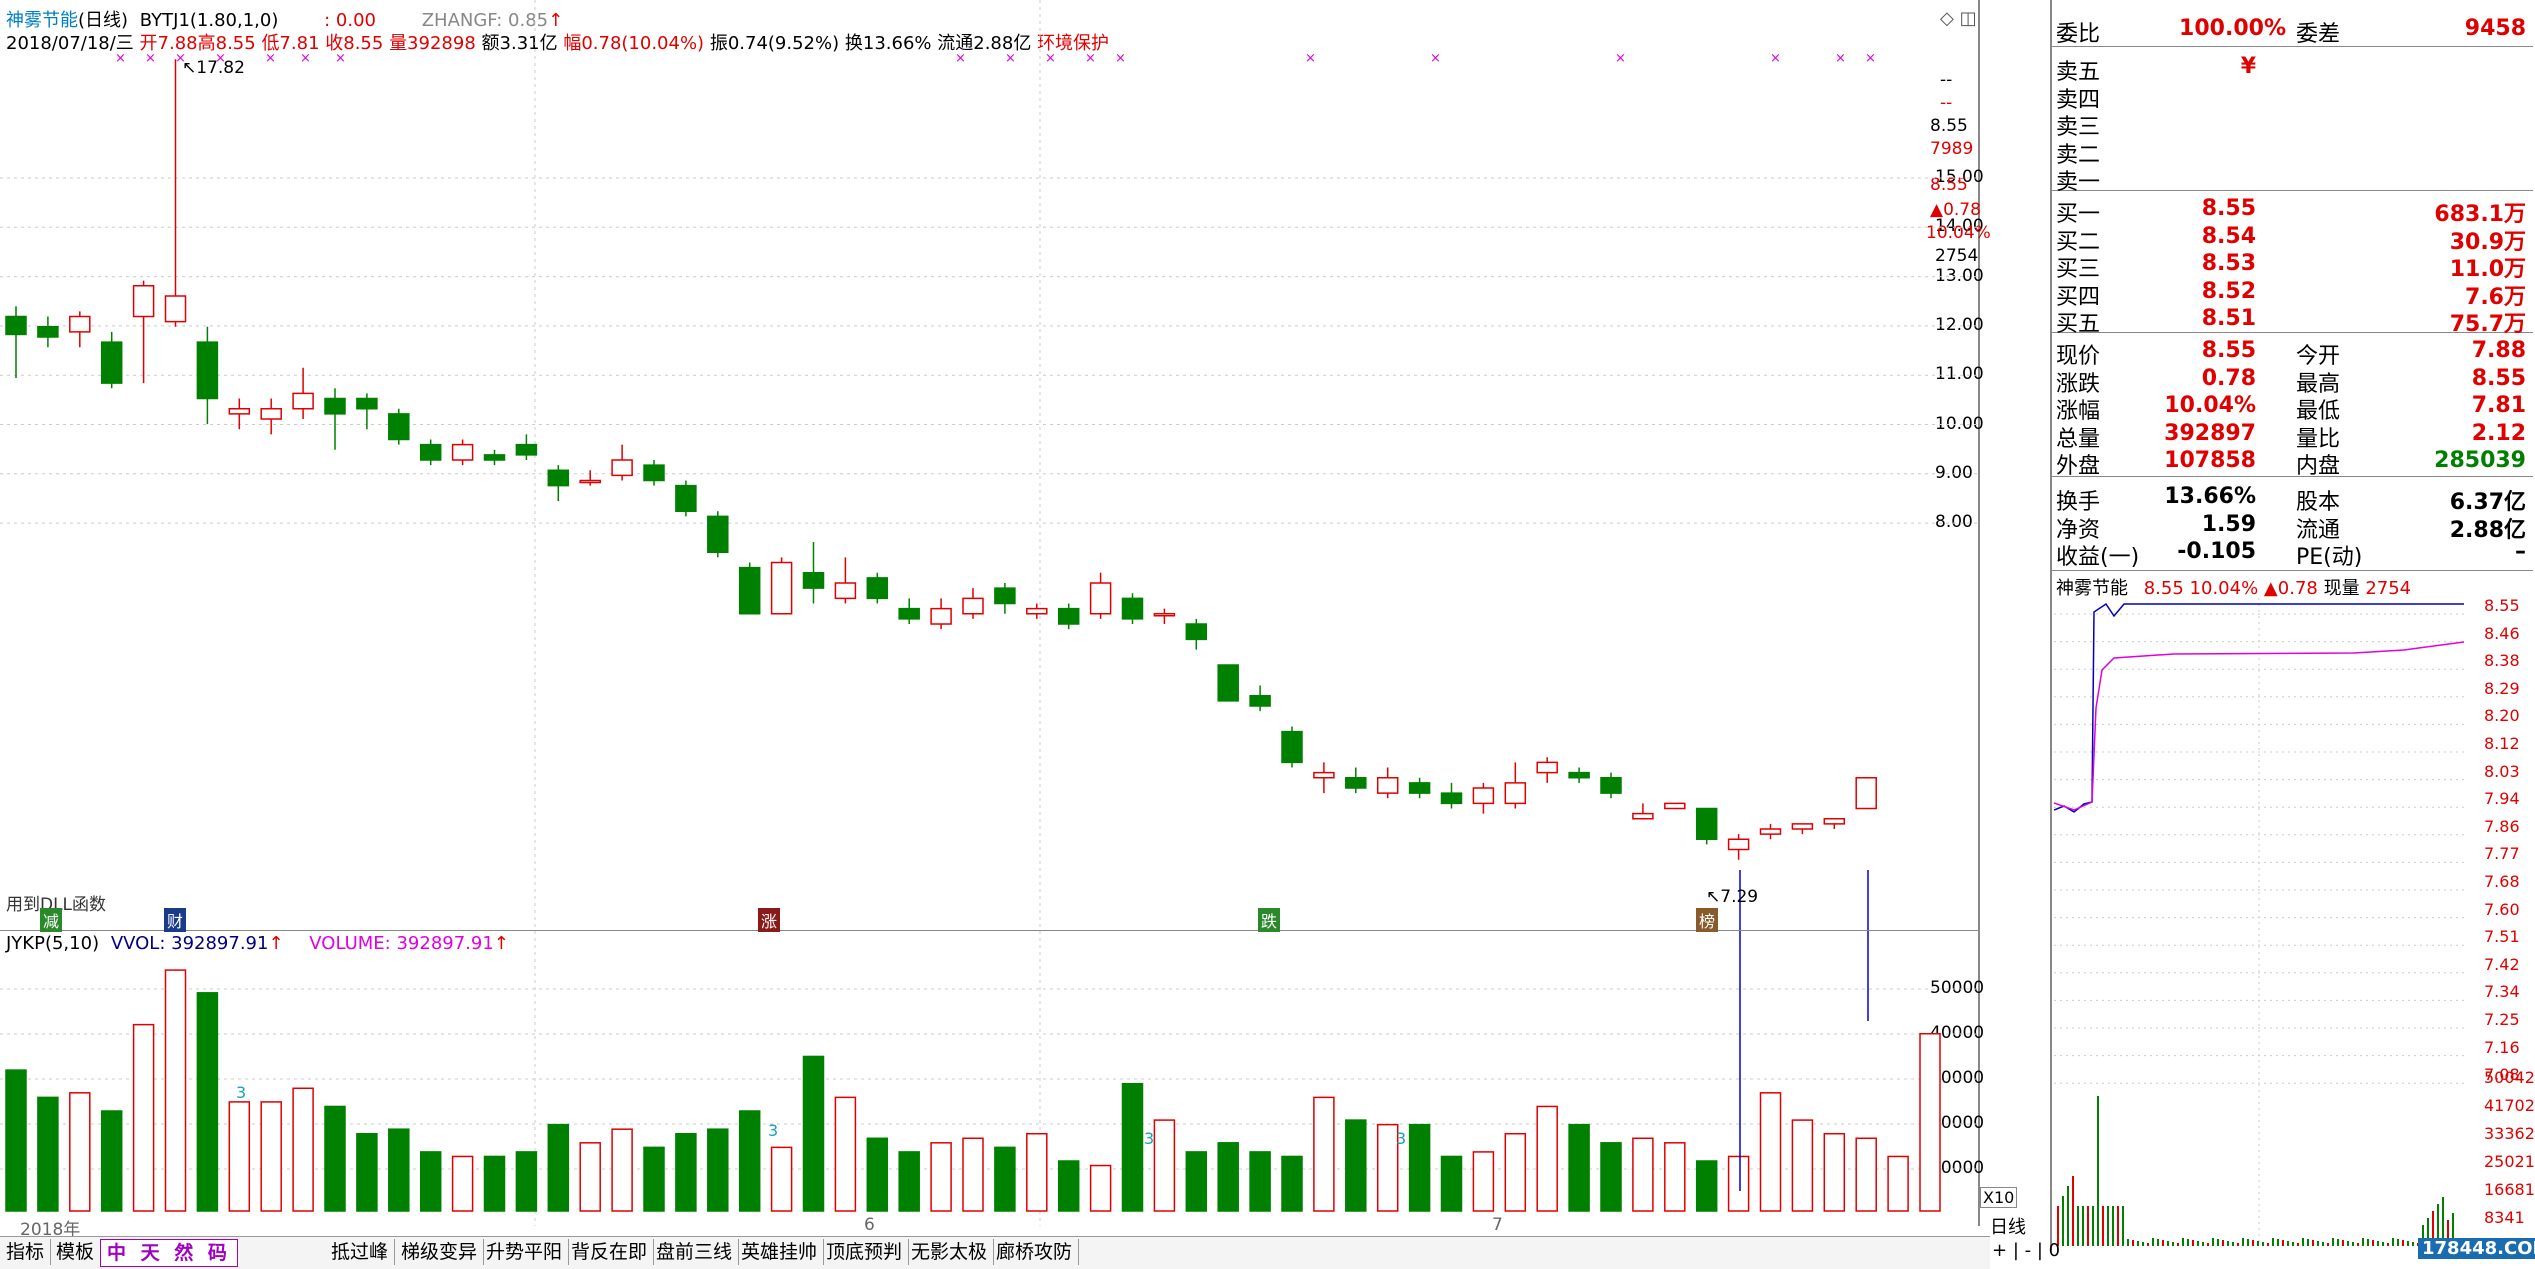  Describe the element at coordinates (1035, 1252) in the screenshot. I see `formula-tab: 廊桥攻防` at that location.